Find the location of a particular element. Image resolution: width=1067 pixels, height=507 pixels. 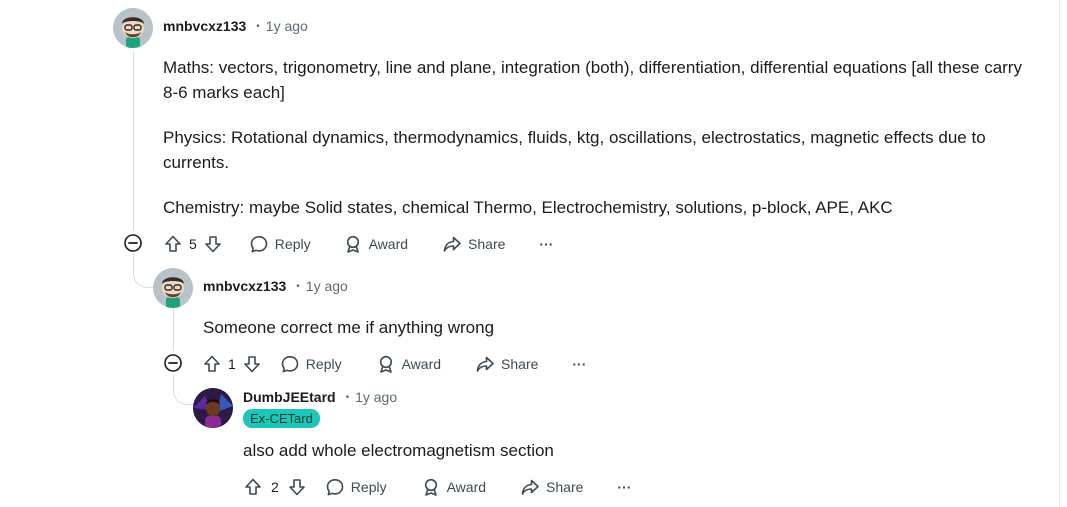

thread-line-top-level is located at coordinates (133, 141).